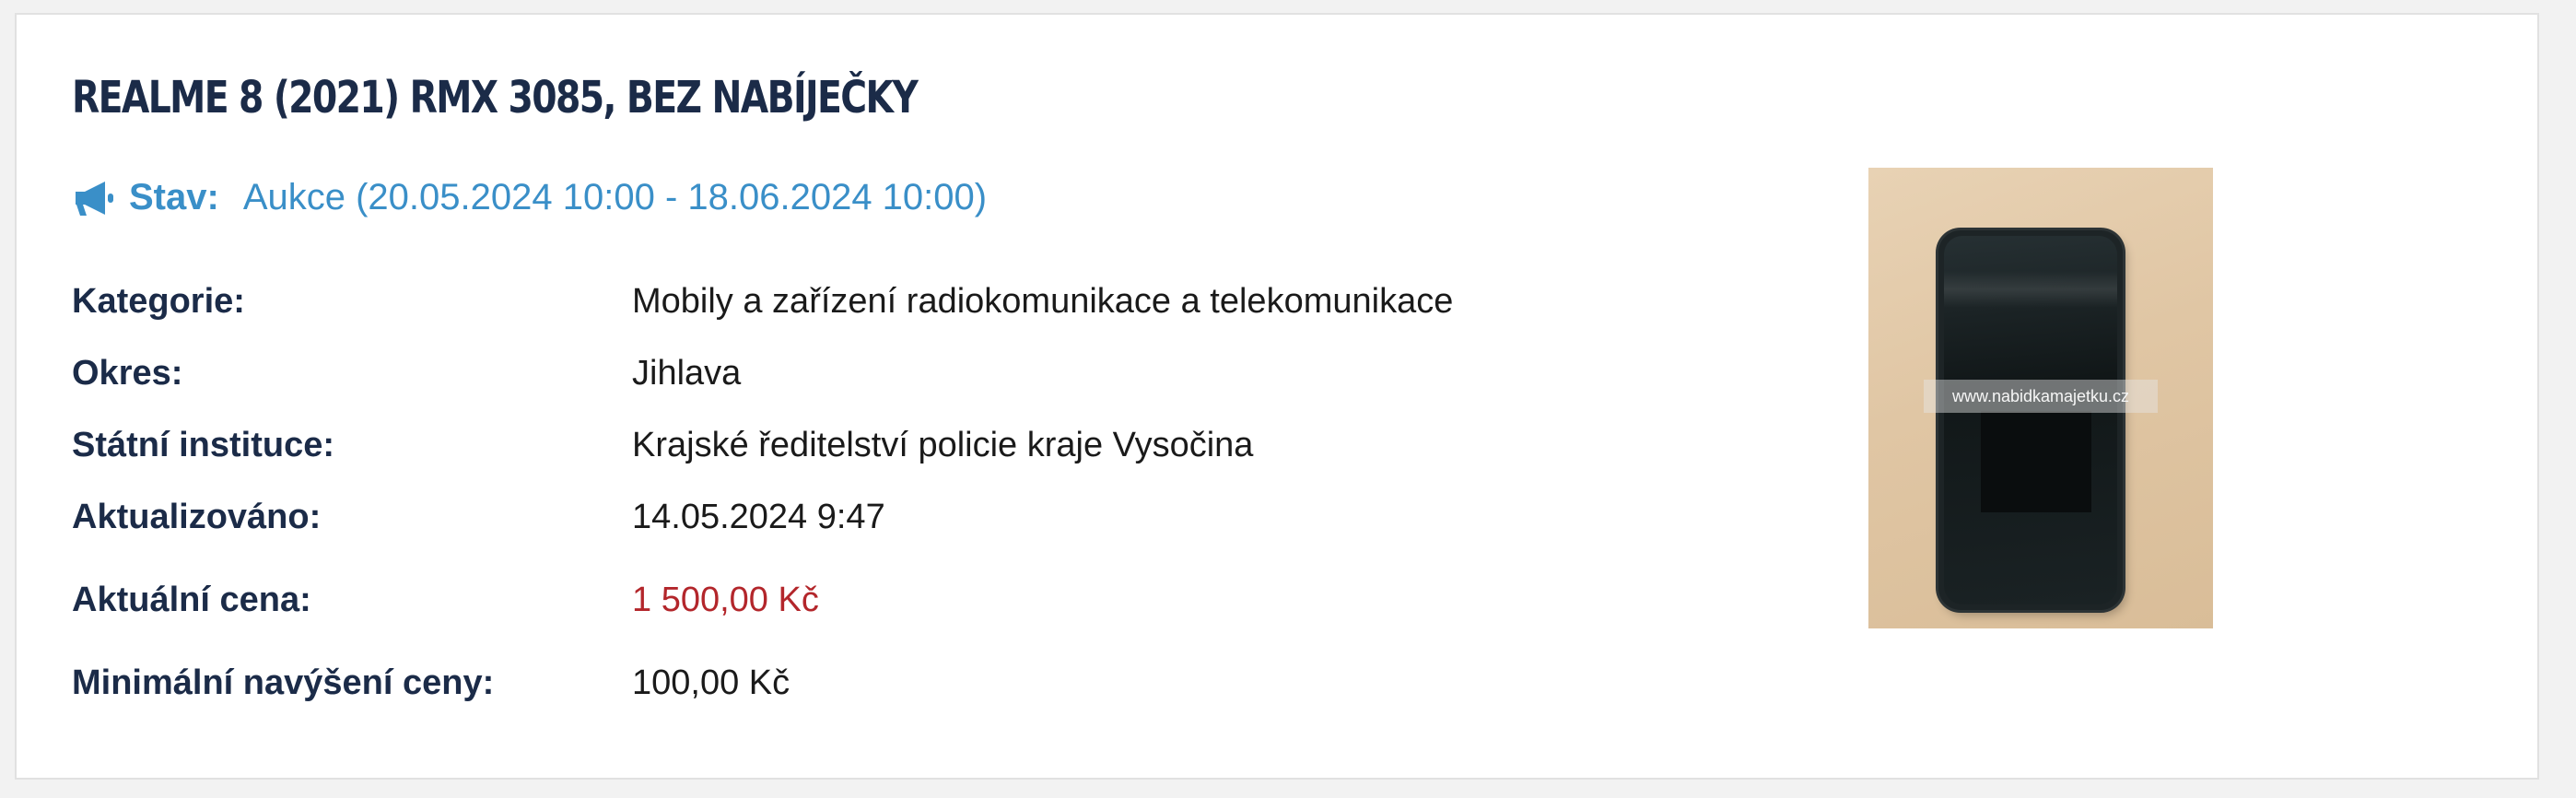  I want to click on detail-value: 14.05.2024 9:47, so click(758, 517).